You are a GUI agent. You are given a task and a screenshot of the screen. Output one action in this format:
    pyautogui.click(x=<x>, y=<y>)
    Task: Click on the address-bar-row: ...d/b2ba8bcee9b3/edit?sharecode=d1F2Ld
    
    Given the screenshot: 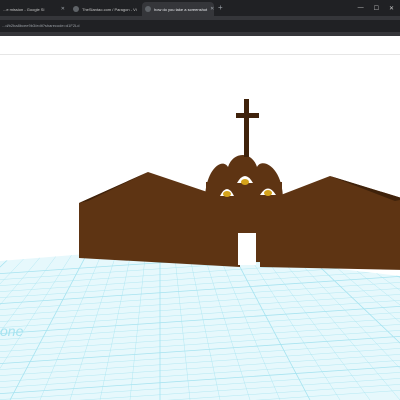 What is the action you would take?
    pyautogui.click(x=200, y=26)
    